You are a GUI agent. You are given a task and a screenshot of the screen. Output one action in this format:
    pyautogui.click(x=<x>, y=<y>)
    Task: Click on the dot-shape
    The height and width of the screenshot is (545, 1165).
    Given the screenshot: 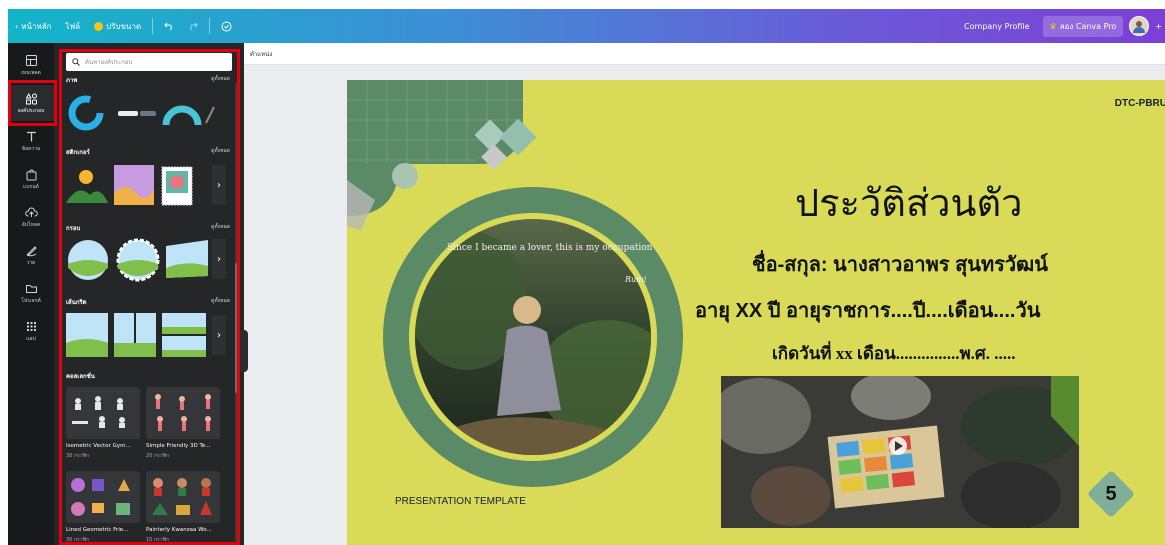 What is the action you would take?
    pyautogui.click(x=405, y=176)
    